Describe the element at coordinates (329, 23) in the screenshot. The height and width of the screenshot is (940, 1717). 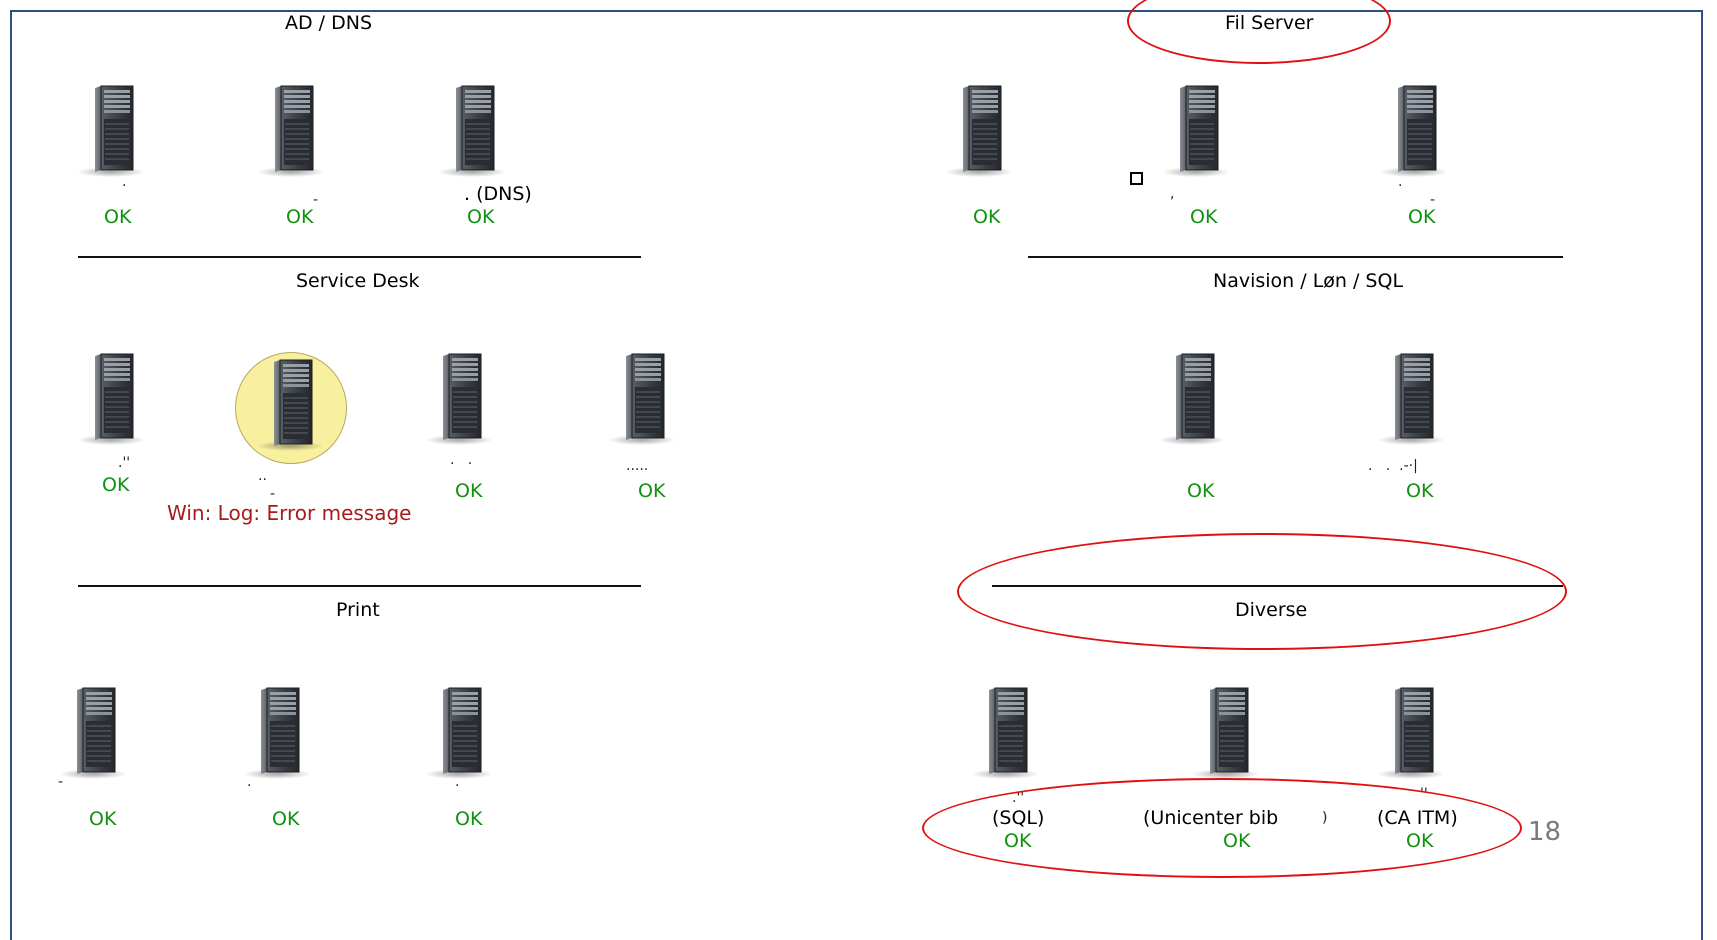
I see `group-title-ad-dns: AD / DNS` at that location.